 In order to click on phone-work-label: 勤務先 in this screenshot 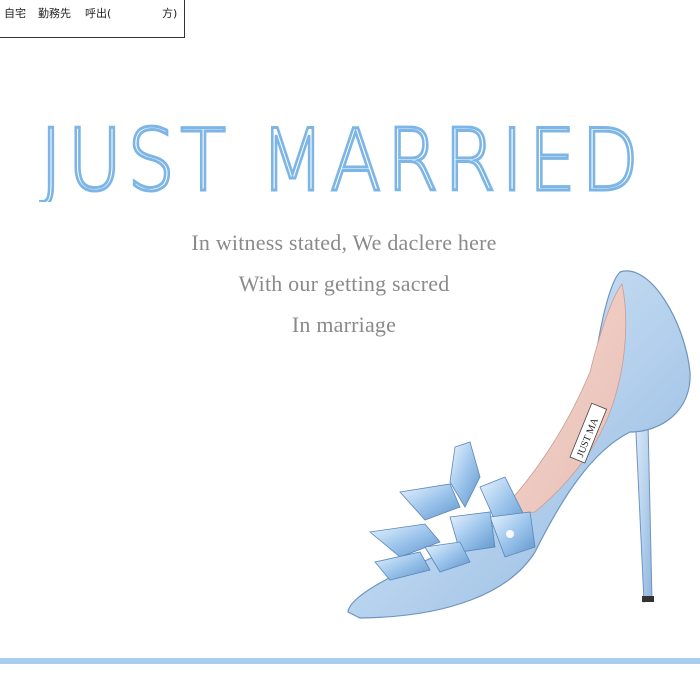, I will do `click(54, 13)`.